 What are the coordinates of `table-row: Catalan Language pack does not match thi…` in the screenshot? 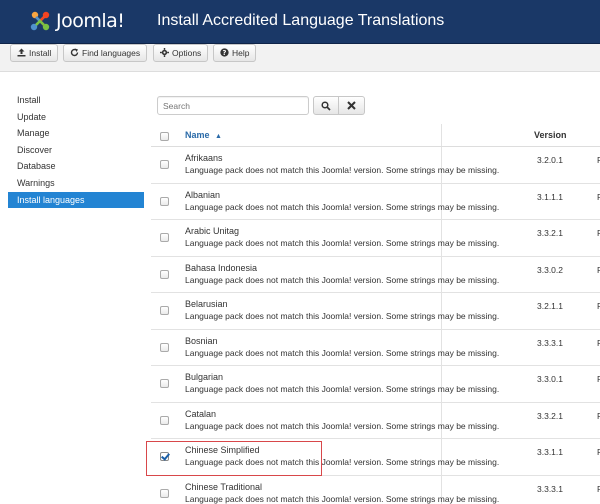 It's located at (375, 421).